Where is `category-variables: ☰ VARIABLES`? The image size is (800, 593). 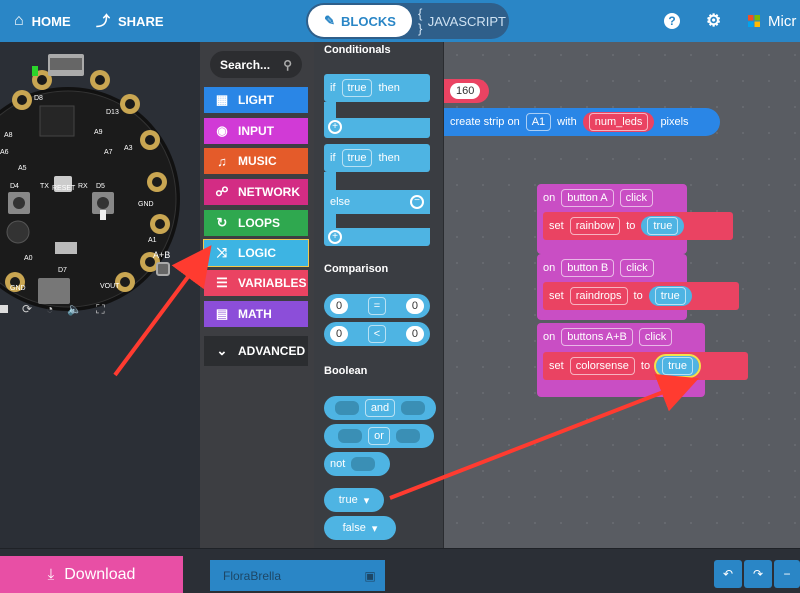
category-variables: ☰ VARIABLES is located at coordinates (256, 283).